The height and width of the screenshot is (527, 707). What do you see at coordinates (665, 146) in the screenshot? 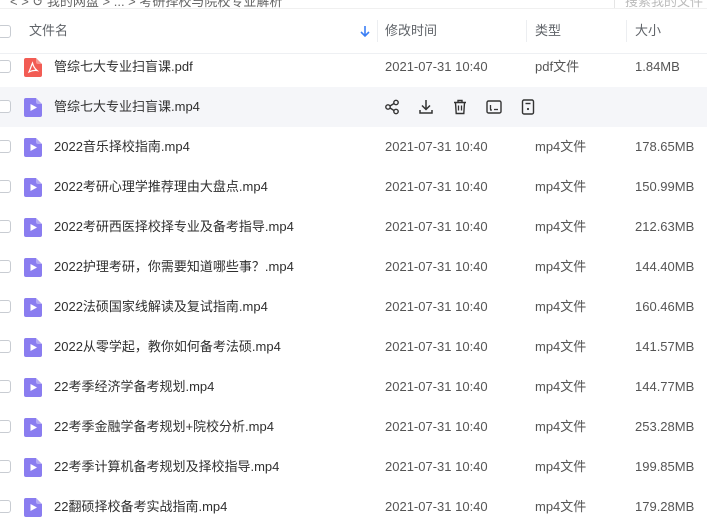
I see `file-size: 178.65MB` at bounding box center [665, 146].